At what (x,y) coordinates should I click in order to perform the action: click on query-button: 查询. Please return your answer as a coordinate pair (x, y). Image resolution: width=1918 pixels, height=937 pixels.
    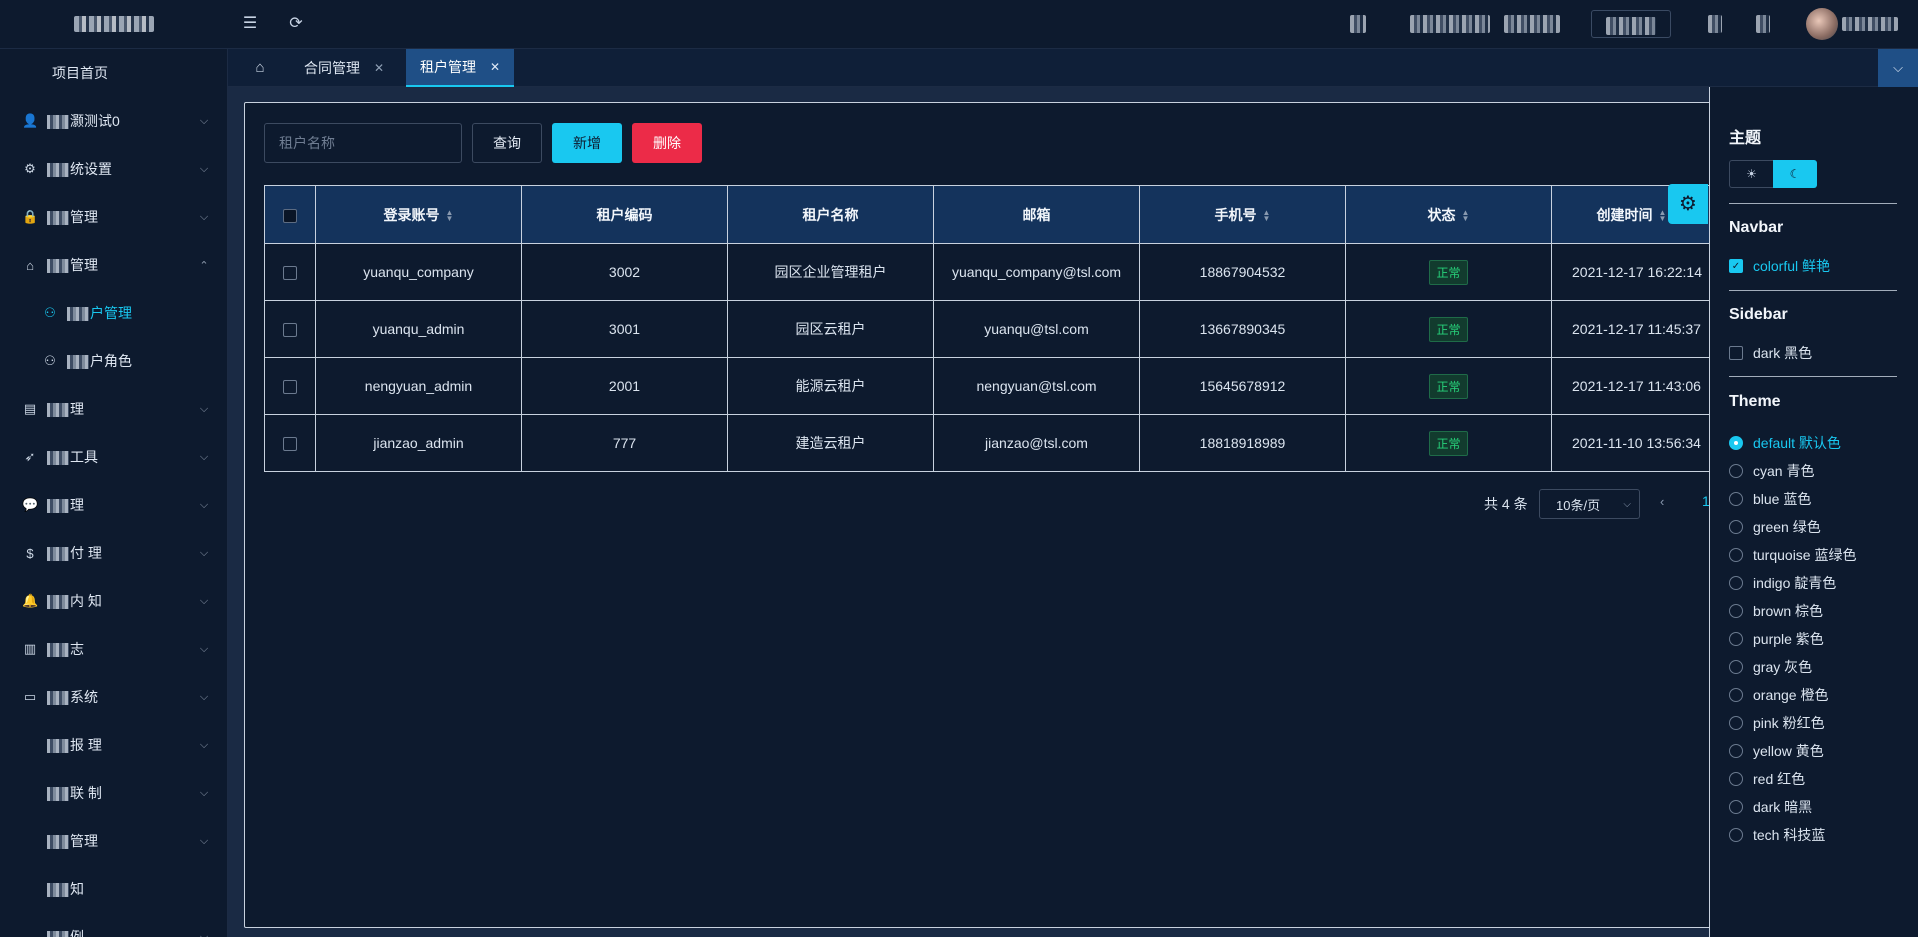
    Looking at the image, I should click on (507, 143).